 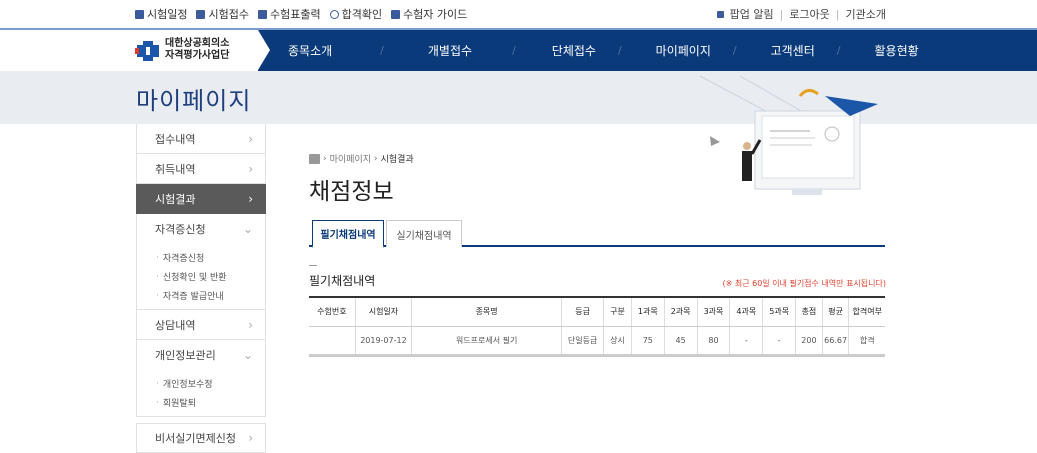 What do you see at coordinates (197, 43) in the screenshot?
I see `logo-line1: 대한상공회의소` at bounding box center [197, 43].